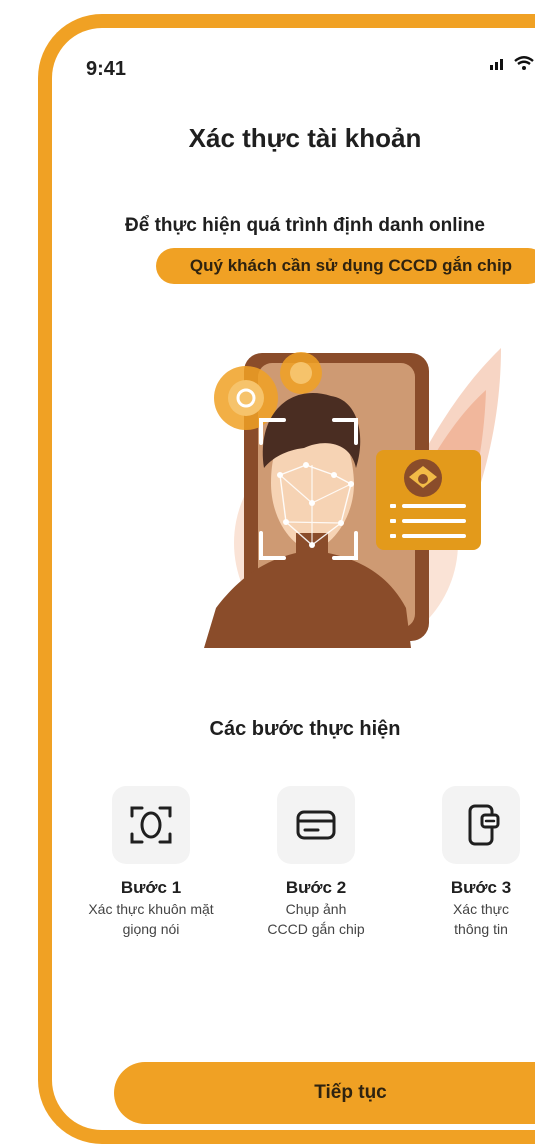 The height and width of the screenshot is (1144, 535). I want to click on step-3-desc-line1: Xác thực, so click(481, 909).